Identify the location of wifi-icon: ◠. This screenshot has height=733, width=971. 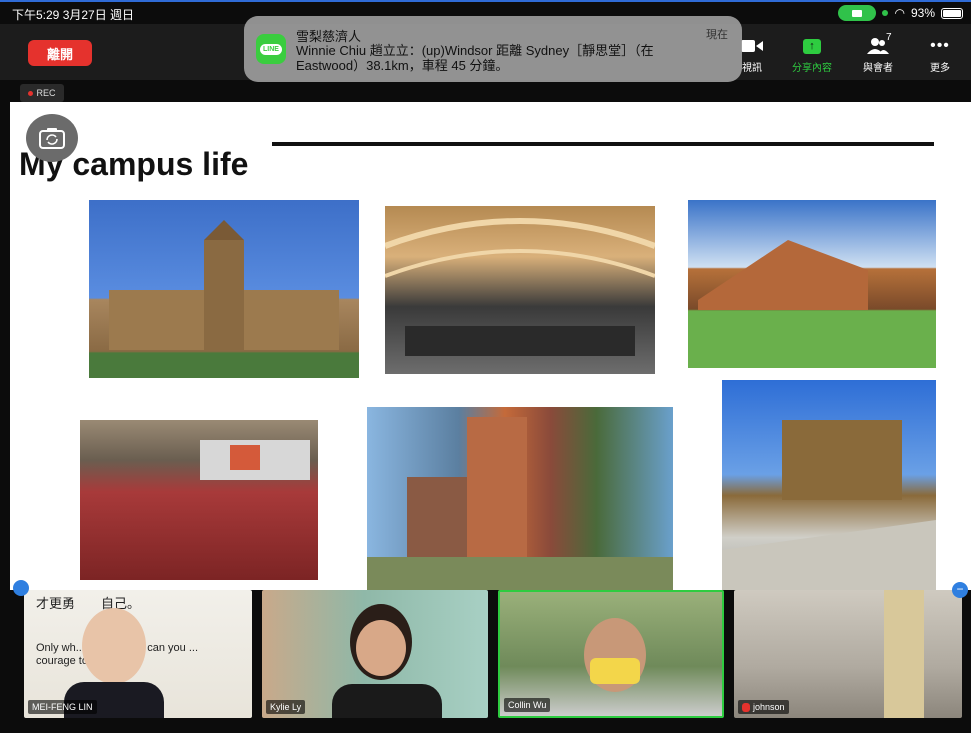
(899, 13).